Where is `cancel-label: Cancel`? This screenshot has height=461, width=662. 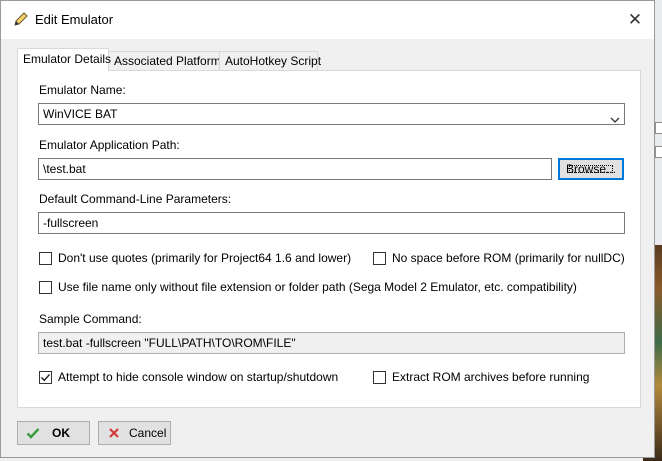
cancel-label: Cancel is located at coordinates (148, 433).